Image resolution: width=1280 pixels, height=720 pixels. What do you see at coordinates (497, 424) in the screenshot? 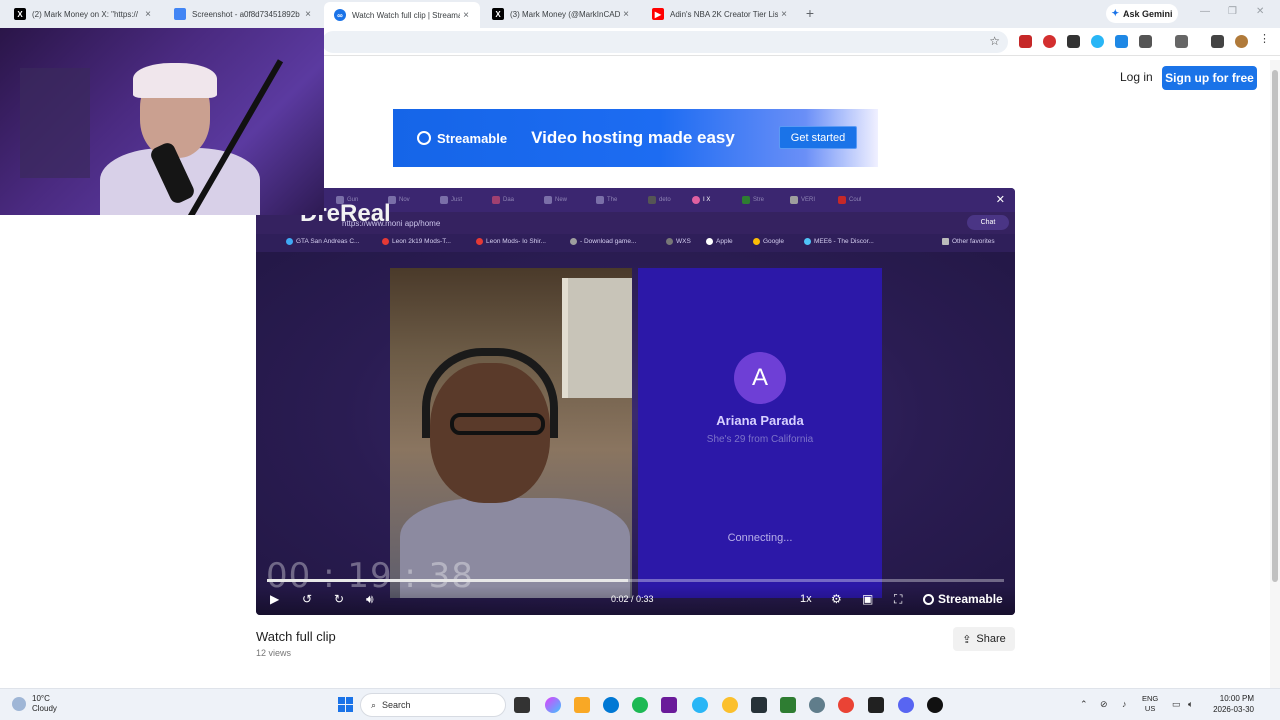
I see `glasses` at bounding box center [497, 424].